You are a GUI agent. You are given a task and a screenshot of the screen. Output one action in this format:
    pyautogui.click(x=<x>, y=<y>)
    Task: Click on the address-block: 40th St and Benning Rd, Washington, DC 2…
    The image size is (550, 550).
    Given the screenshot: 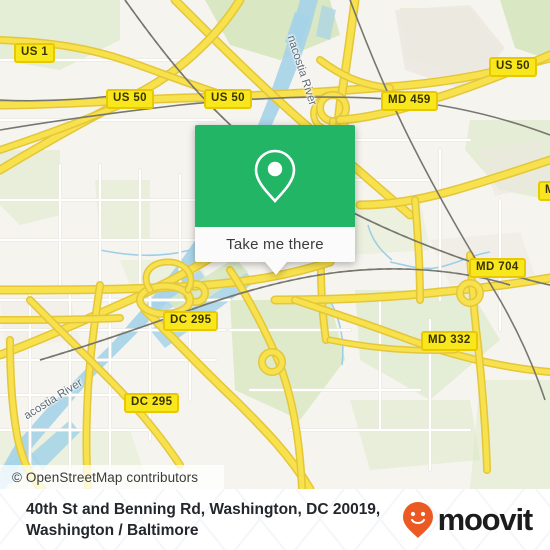 What is the action you would take?
    pyautogui.click(x=203, y=520)
    